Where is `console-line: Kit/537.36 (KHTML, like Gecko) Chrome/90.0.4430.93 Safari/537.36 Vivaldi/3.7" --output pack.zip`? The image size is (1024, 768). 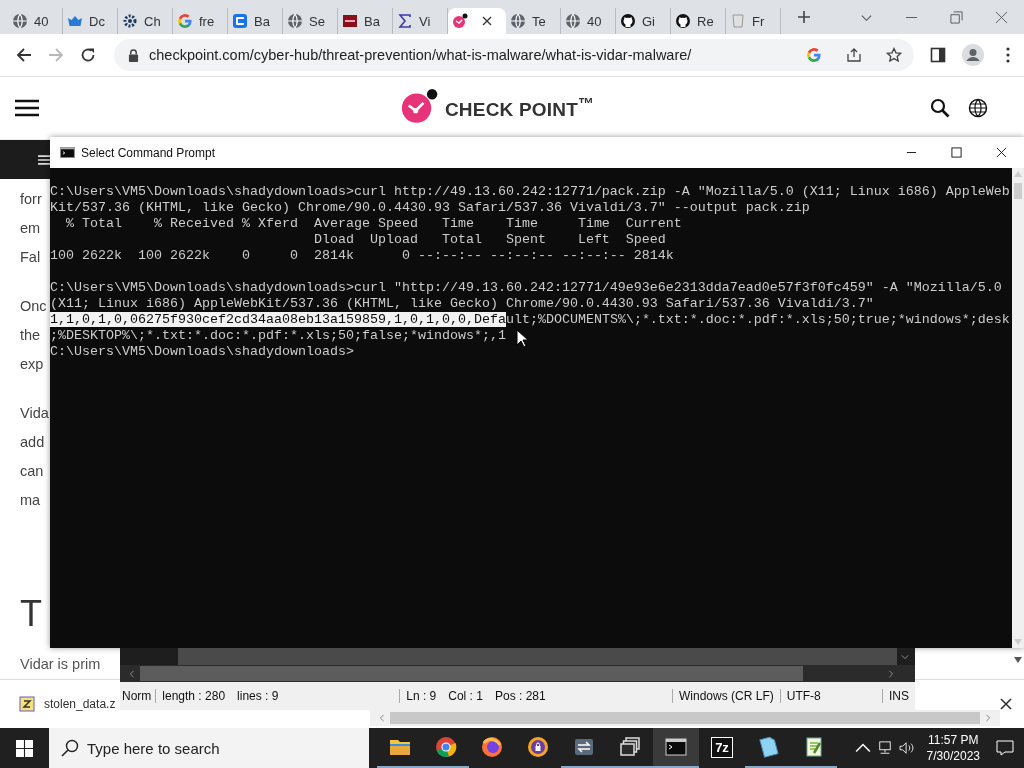 console-line: Kit/537.36 (KHTML, like Gecko) Chrome/90.0.4430.93 Safari/537.36 Vivaldi/3.7" --output pack.zip is located at coordinates (430, 208).